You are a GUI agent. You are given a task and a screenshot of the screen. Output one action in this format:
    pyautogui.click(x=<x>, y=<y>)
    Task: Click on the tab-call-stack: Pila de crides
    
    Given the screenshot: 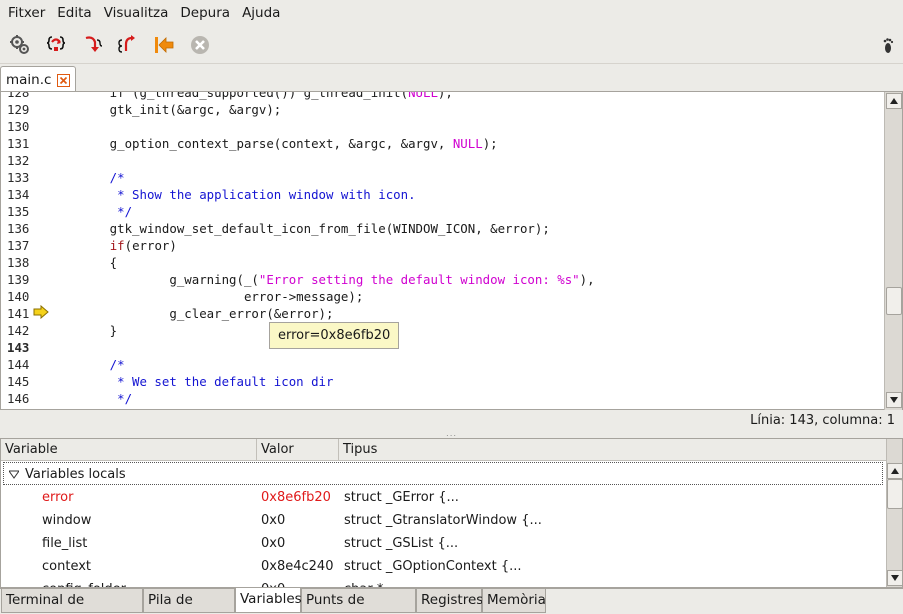 What is the action you would take?
    pyautogui.click(x=189, y=601)
    